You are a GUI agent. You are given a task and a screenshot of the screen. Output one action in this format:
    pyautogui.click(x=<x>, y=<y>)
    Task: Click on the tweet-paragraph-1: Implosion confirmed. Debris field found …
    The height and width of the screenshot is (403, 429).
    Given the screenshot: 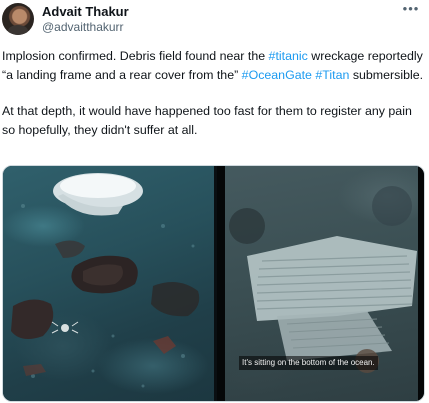 What is the action you would take?
    pyautogui.click(x=214, y=65)
    